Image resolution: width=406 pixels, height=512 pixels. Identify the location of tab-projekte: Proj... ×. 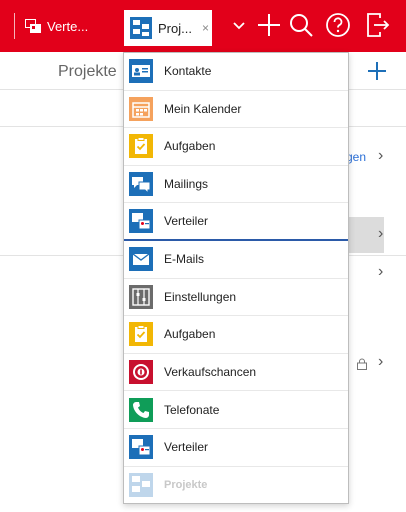
(168, 28).